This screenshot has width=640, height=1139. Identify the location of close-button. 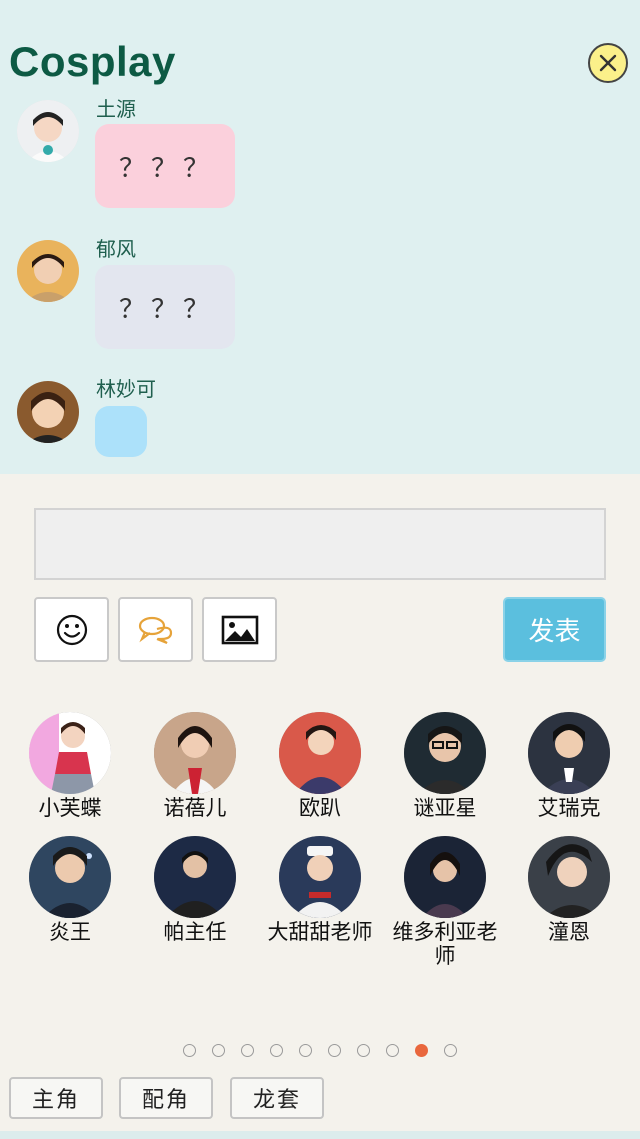
(608, 63).